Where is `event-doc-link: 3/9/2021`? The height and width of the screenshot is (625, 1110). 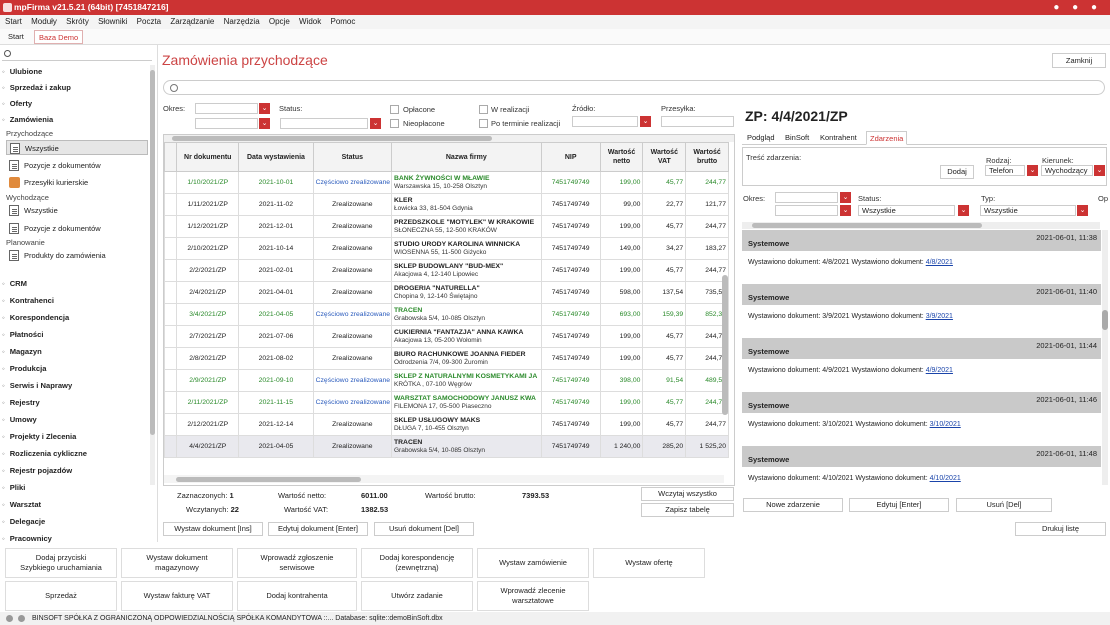 event-doc-link: 3/9/2021 is located at coordinates (939, 316).